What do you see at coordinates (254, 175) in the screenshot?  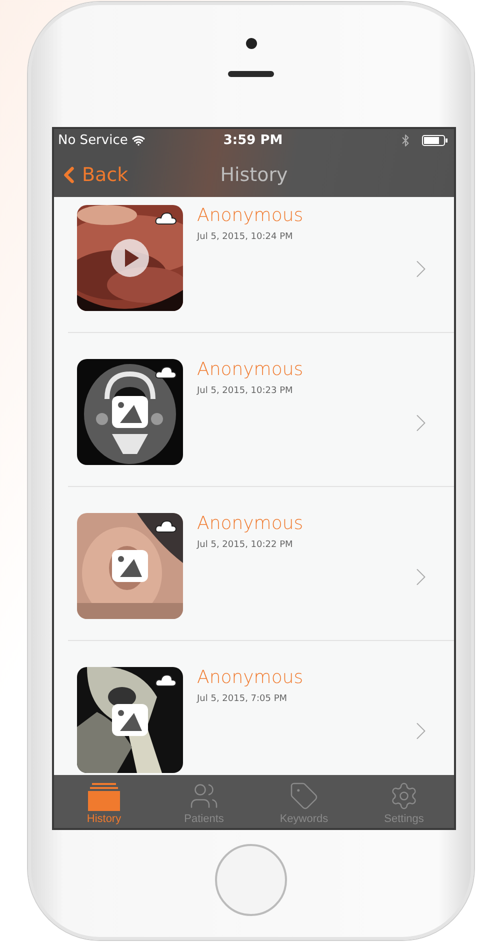 I see `screen-title: History` at bounding box center [254, 175].